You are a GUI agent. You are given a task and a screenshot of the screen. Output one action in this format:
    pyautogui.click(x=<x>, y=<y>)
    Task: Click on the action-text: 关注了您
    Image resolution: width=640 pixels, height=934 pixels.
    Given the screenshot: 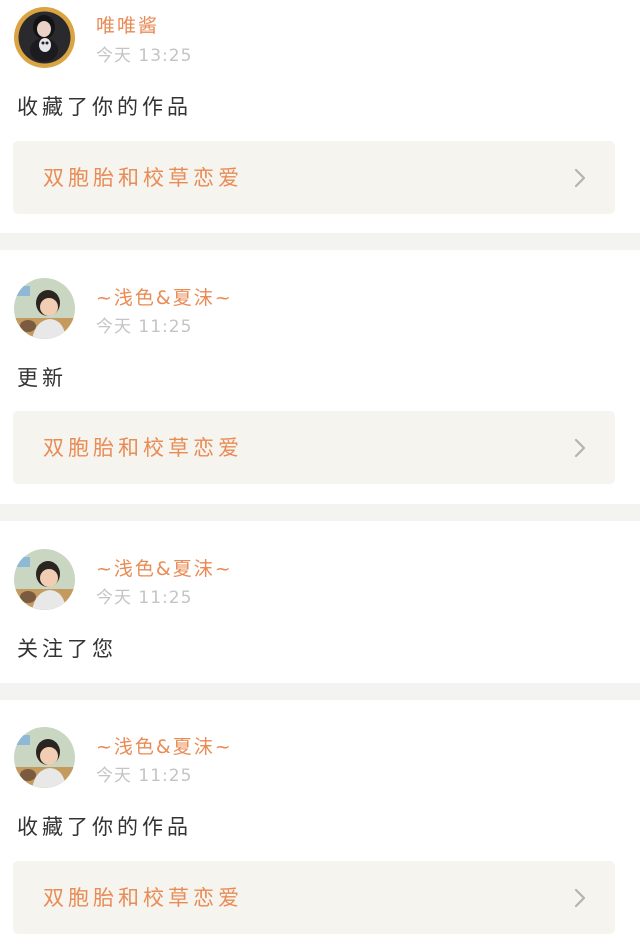 What is the action you would take?
    pyautogui.click(x=67, y=649)
    